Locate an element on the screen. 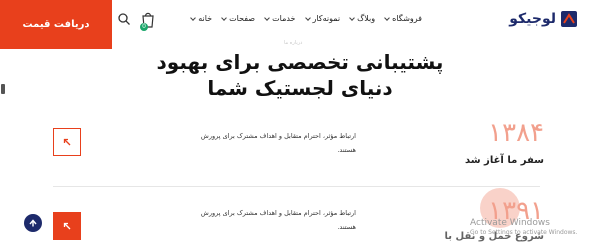  site-logo: لوجیکو is located at coordinates (543, 19).